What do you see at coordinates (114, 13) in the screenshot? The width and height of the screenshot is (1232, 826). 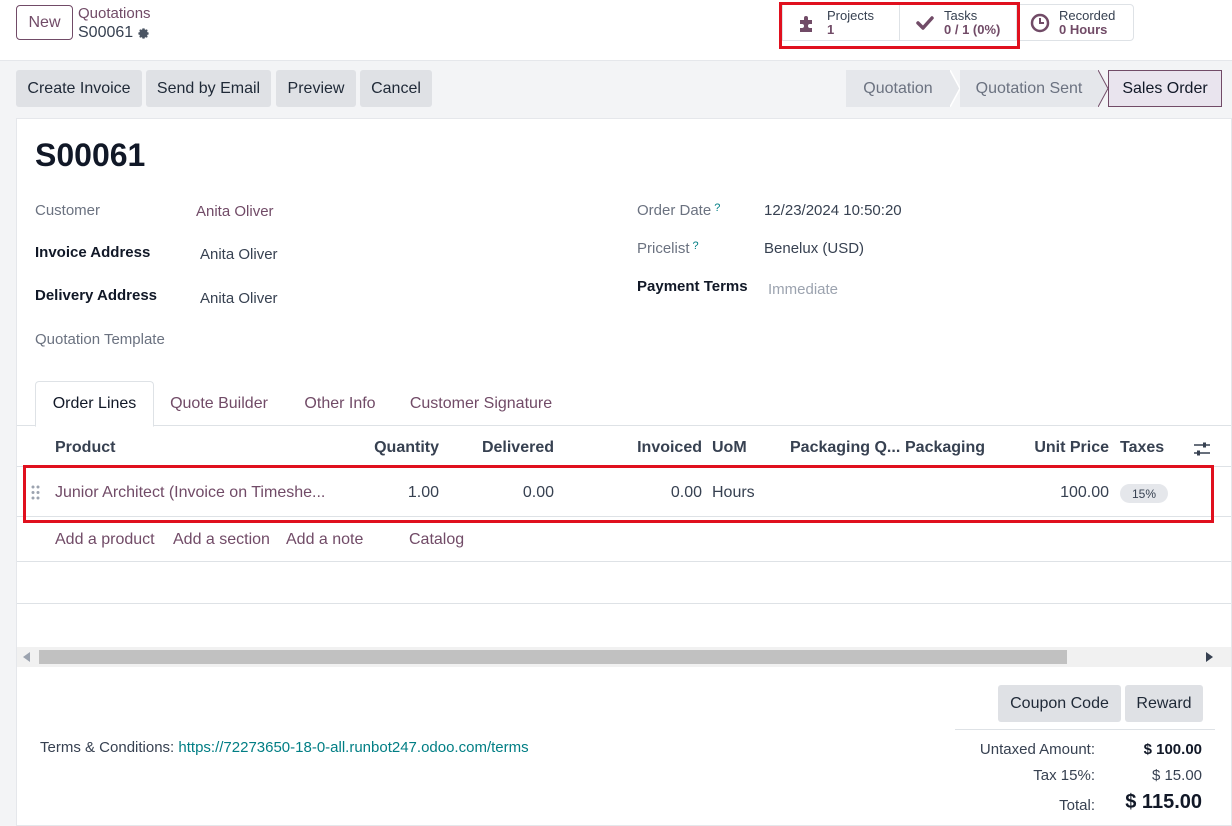 I see `breadcrumb-quotations-link: Quotations` at bounding box center [114, 13].